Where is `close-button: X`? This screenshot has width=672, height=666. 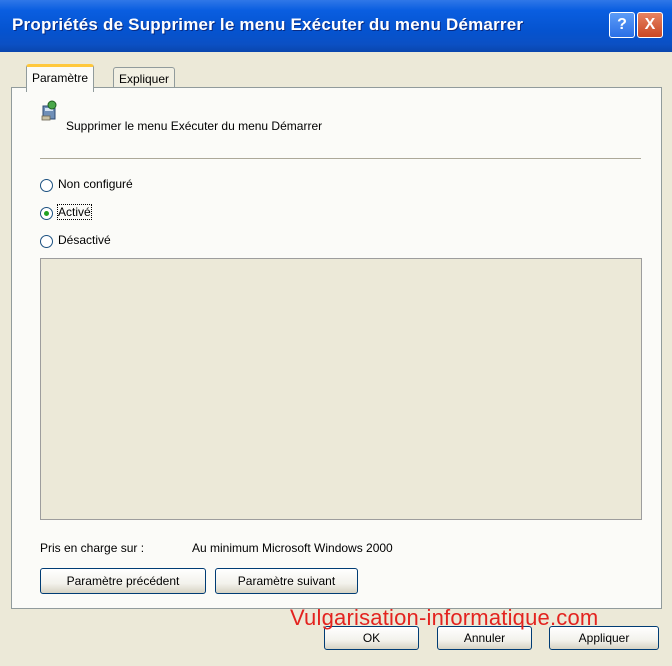 close-button: X is located at coordinates (650, 25).